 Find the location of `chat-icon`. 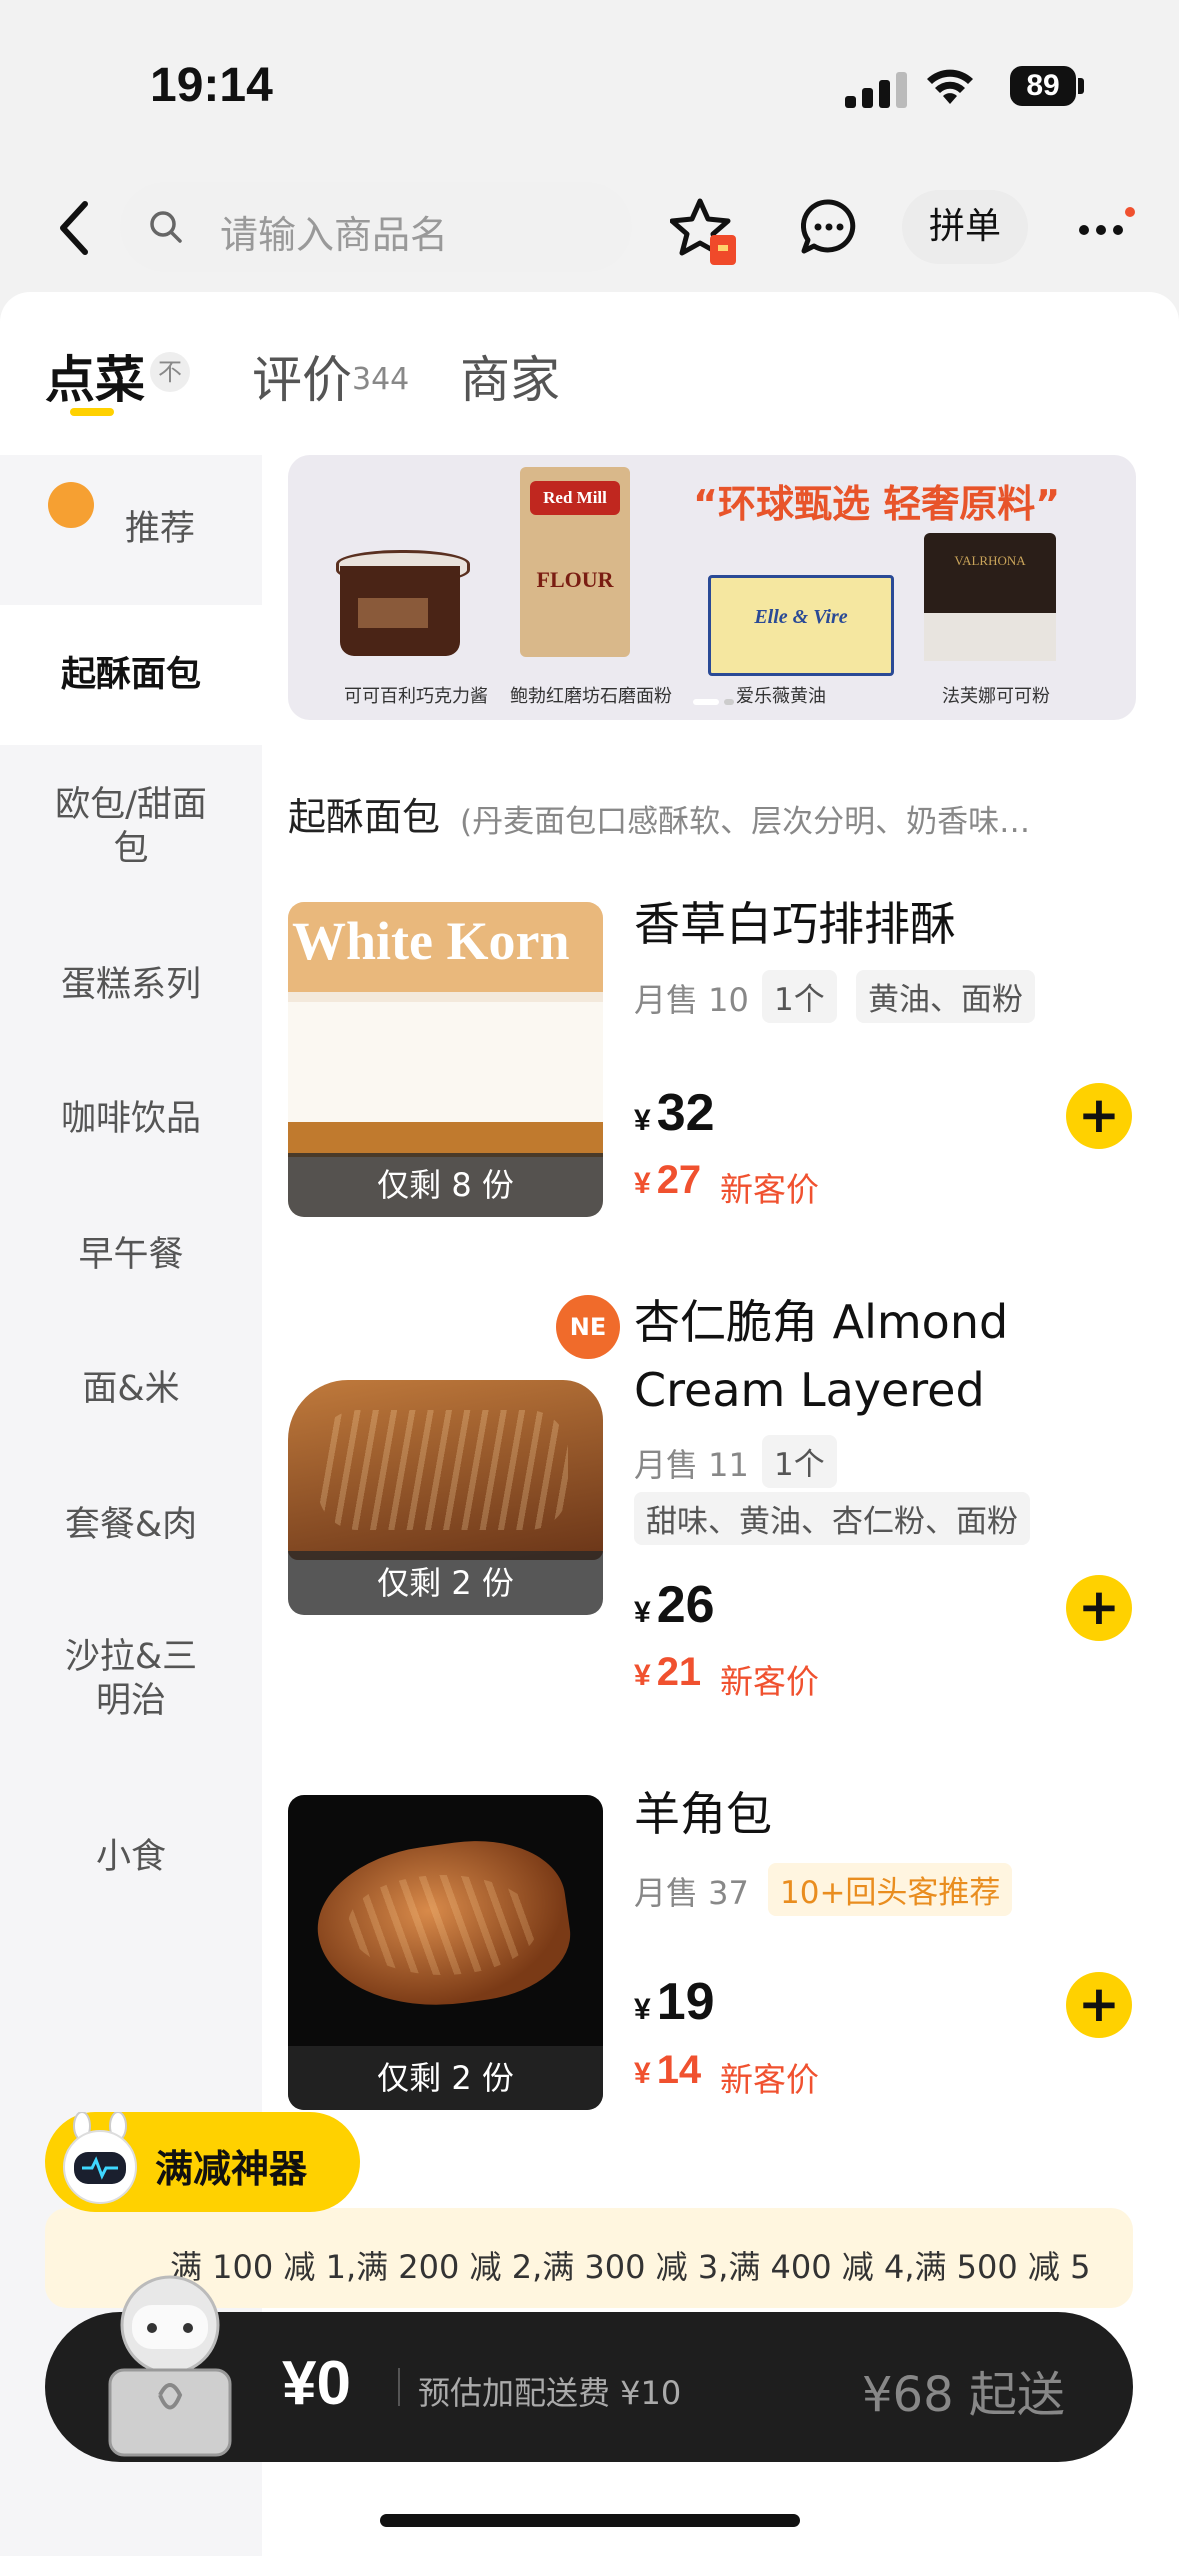

chat-icon is located at coordinates (829, 227).